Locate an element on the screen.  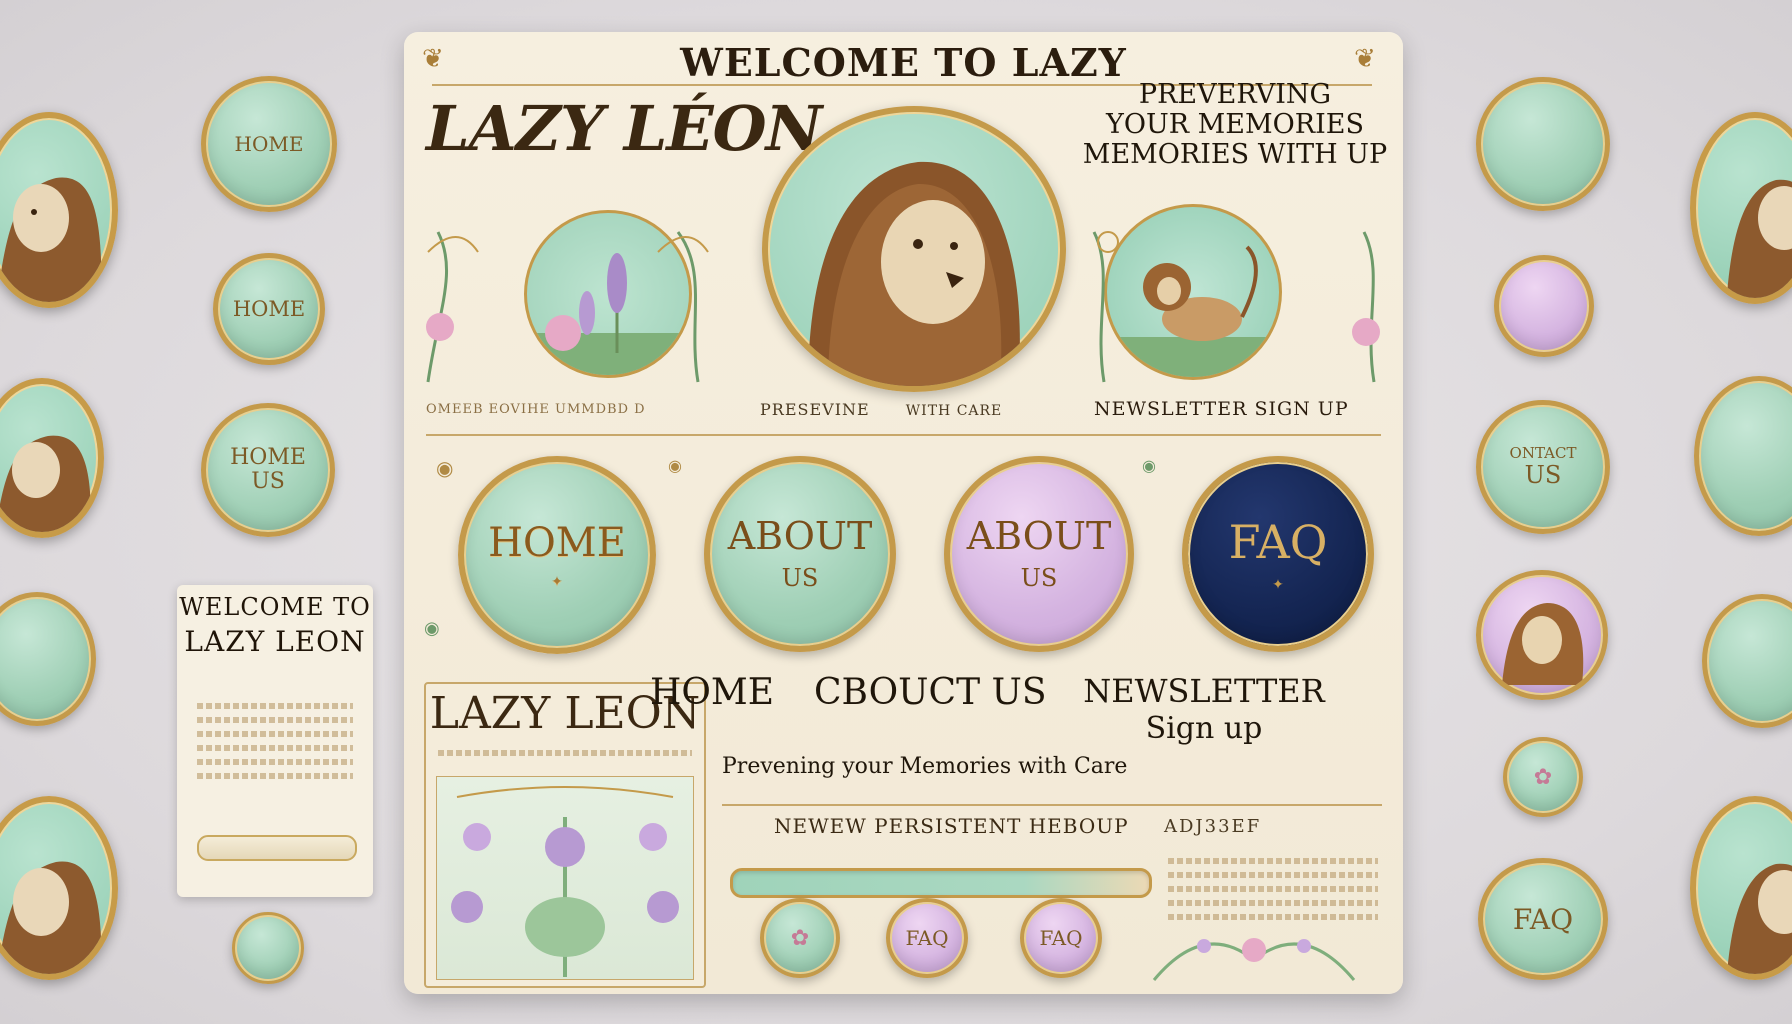
side-home-label-2: HOME is located at coordinates (269, 309).